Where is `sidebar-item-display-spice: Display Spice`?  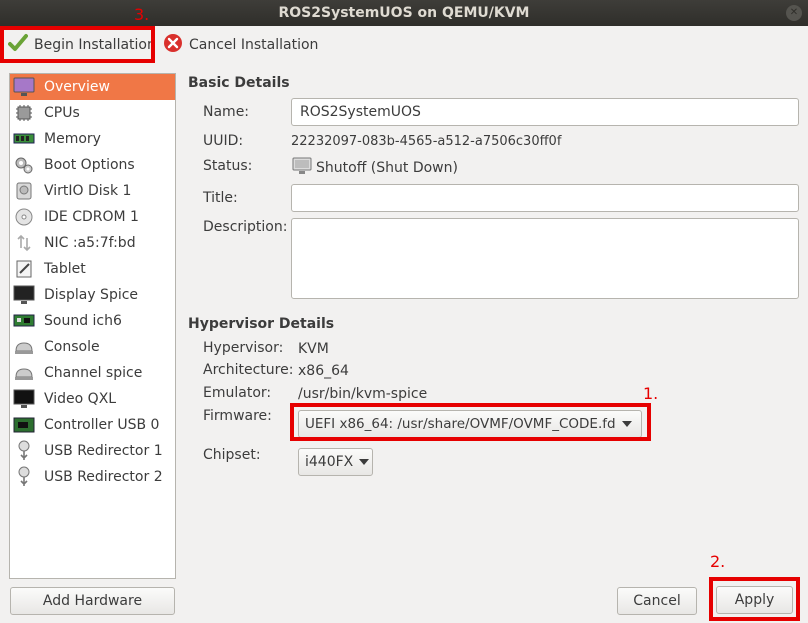 sidebar-item-display-spice: Display Spice is located at coordinates (92, 295).